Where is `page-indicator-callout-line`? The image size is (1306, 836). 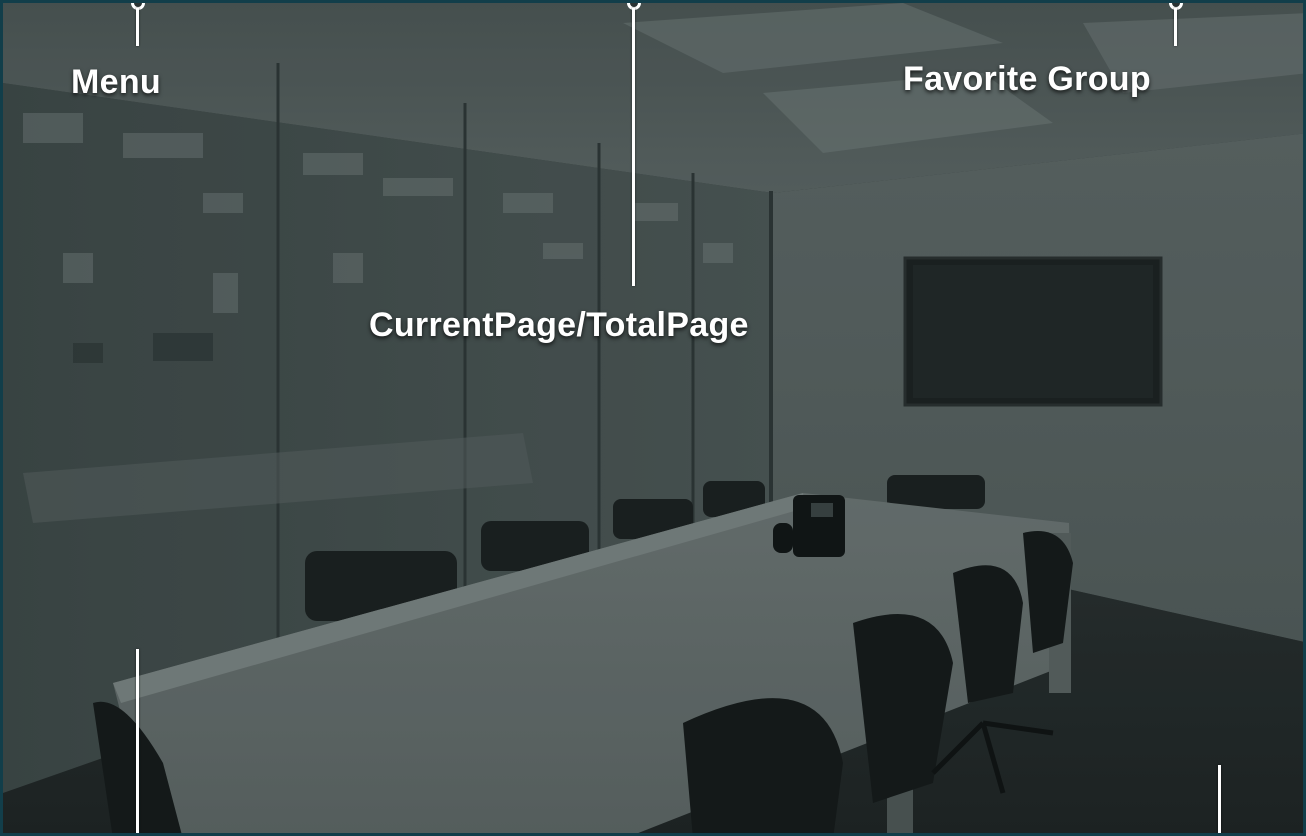
page-indicator-callout-line is located at coordinates (633, 147).